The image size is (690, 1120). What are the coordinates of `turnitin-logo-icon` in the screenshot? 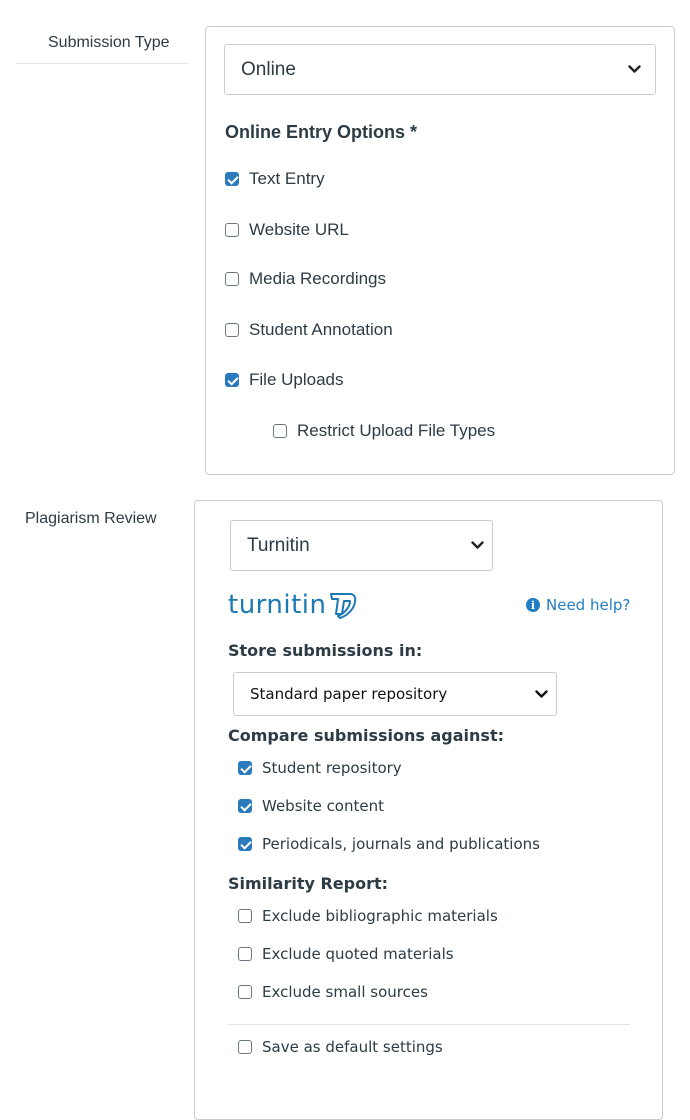 It's located at (342, 606).